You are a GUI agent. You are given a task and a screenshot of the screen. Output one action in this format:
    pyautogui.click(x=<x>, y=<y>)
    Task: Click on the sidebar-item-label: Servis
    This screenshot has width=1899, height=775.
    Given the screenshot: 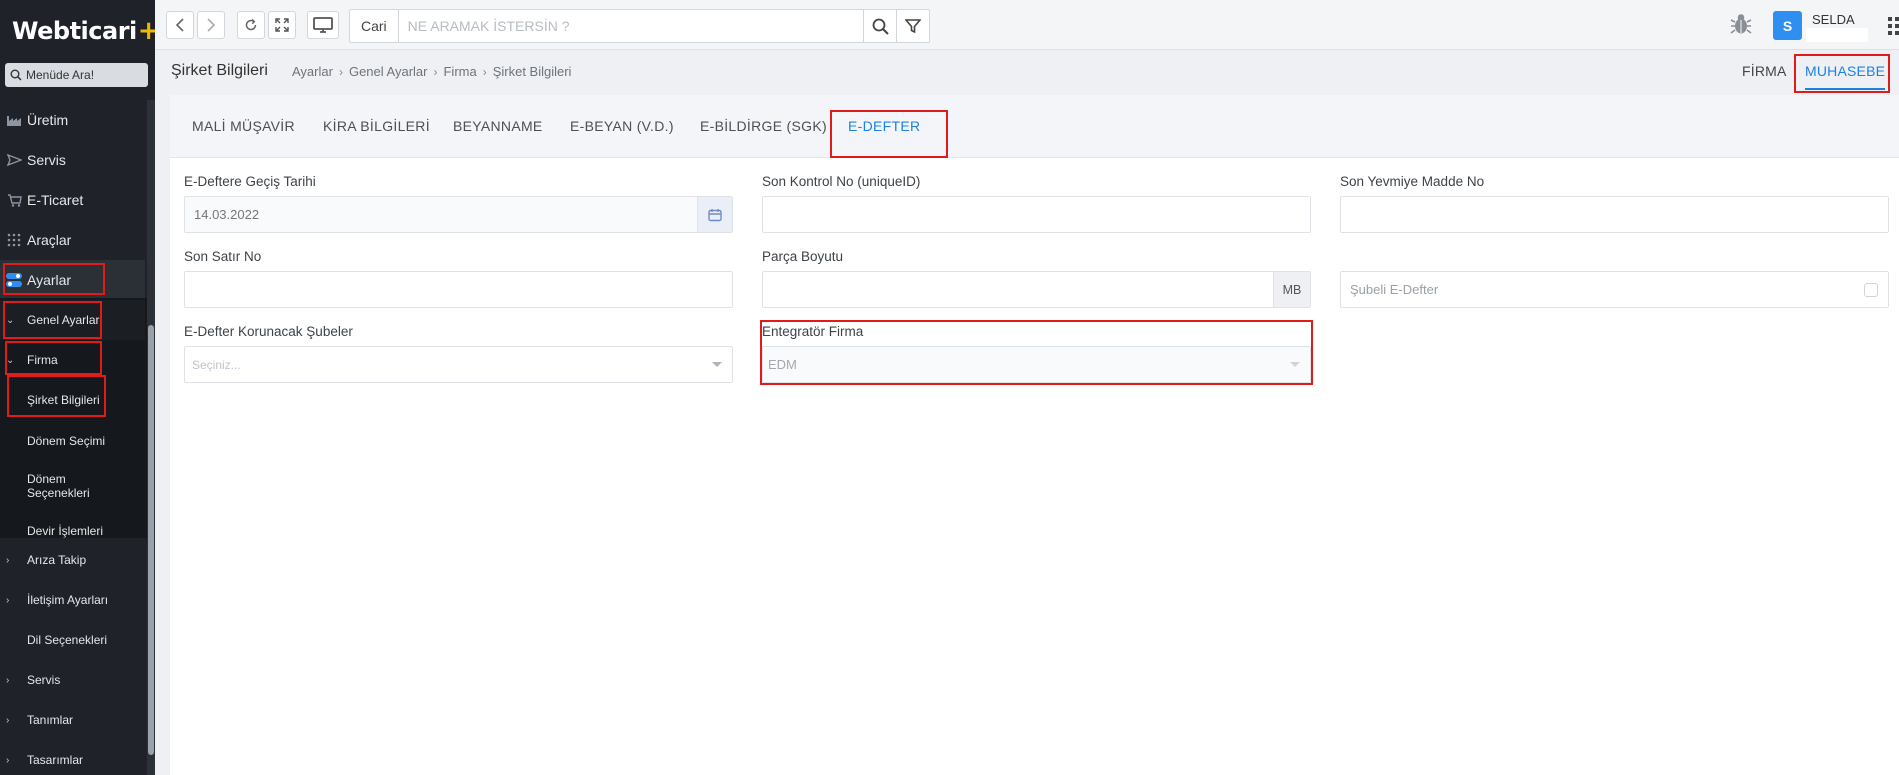 What is the action you would take?
    pyautogui.click(x=46, y=160)
    